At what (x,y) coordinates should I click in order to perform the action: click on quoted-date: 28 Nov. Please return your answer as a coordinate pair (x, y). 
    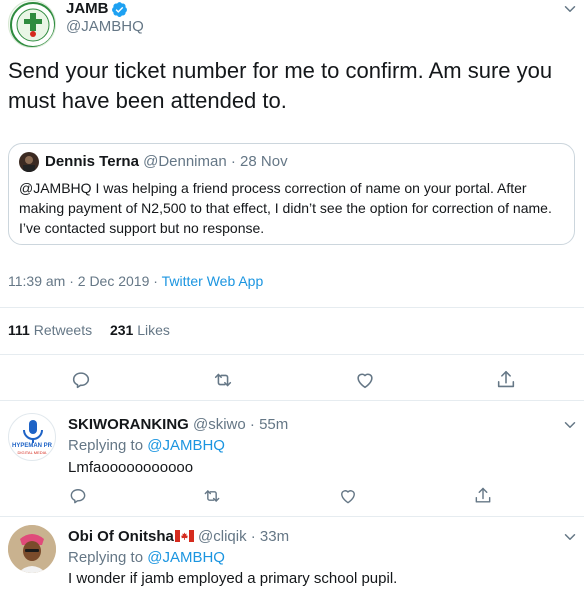
    Looking at the image, I should click on (264, 161).